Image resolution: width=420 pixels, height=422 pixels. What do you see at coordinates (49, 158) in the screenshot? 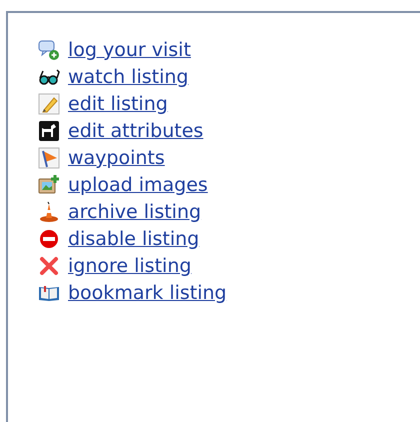
I see `flag-icon` at bounding box center [49, 158].